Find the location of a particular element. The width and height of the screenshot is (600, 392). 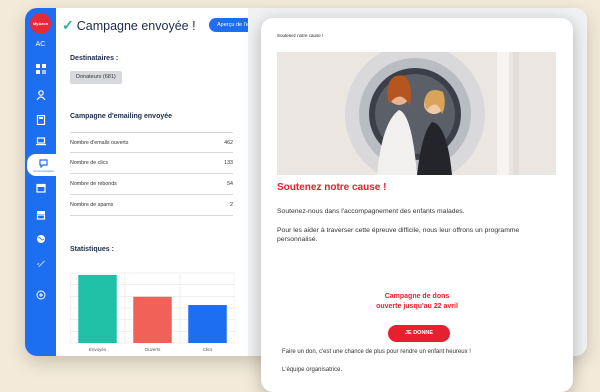

hero-image is located at coordinates (416, 113).